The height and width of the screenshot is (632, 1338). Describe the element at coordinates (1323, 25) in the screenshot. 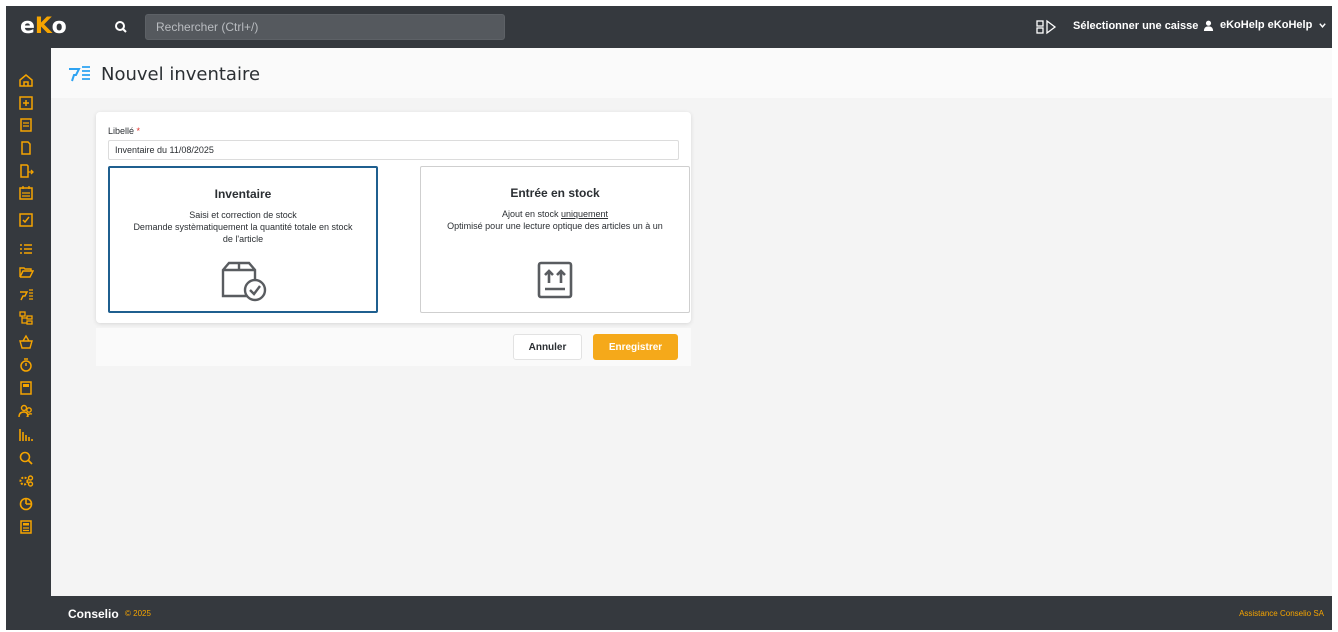

I see `chevron-down-icon` at that location.